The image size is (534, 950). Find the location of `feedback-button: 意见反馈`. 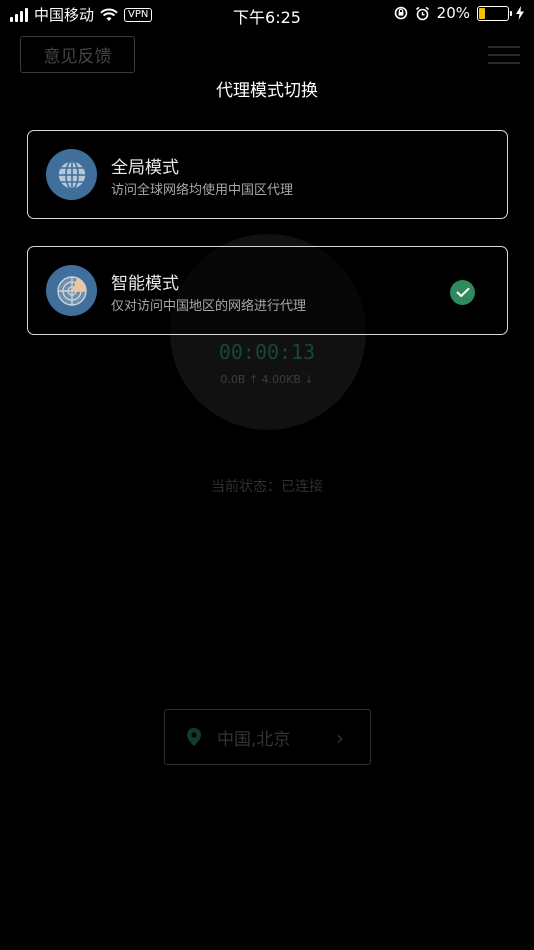

feedback-button: 意见反馈 is located at coordinates (77, 54).